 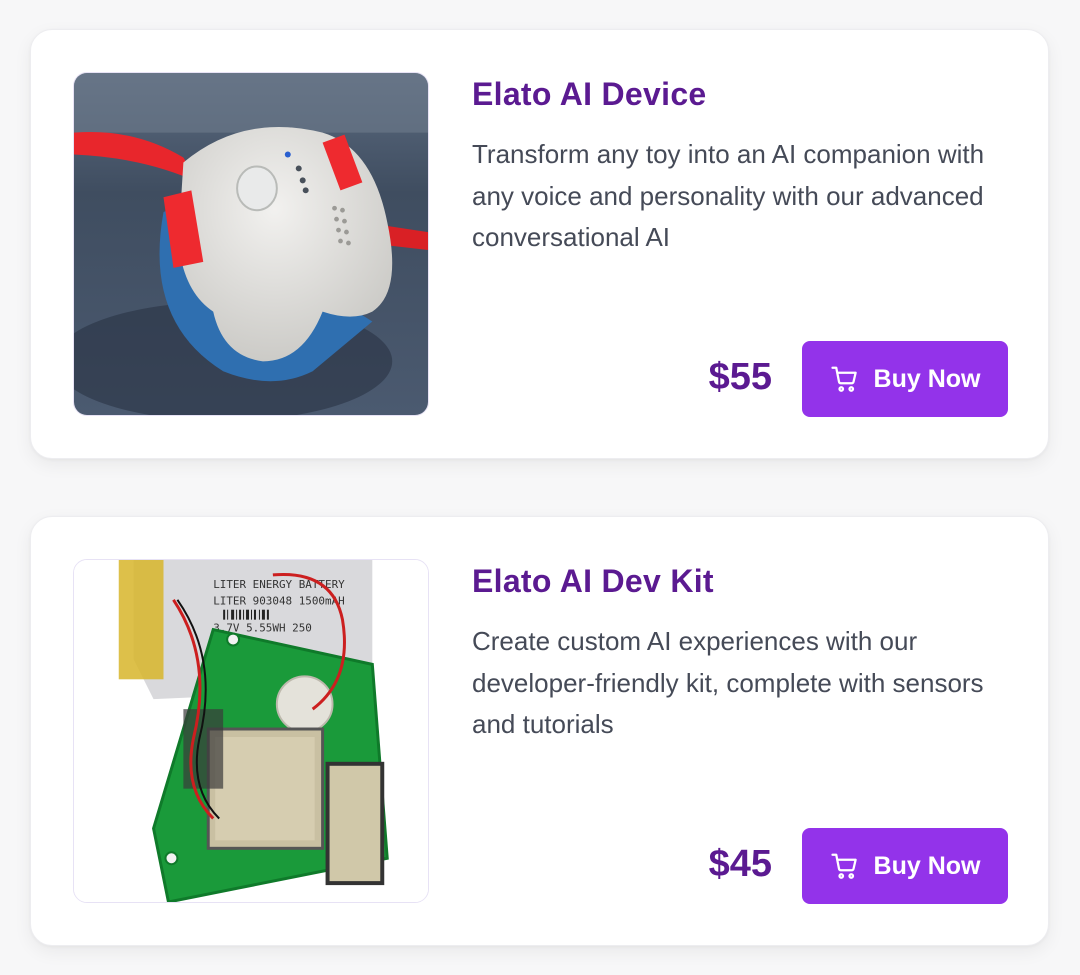 I want to click on product-price: $45, so click(x=740, y=864).